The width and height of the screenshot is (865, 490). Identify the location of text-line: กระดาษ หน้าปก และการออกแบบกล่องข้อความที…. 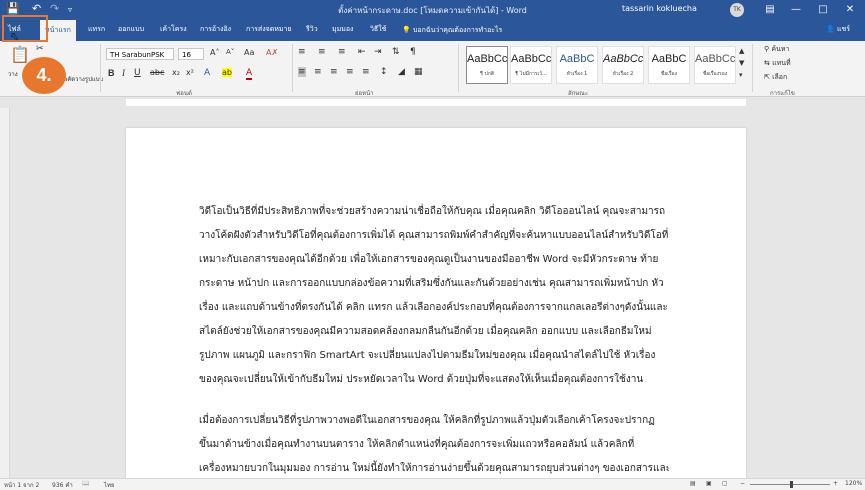
(431, 283).